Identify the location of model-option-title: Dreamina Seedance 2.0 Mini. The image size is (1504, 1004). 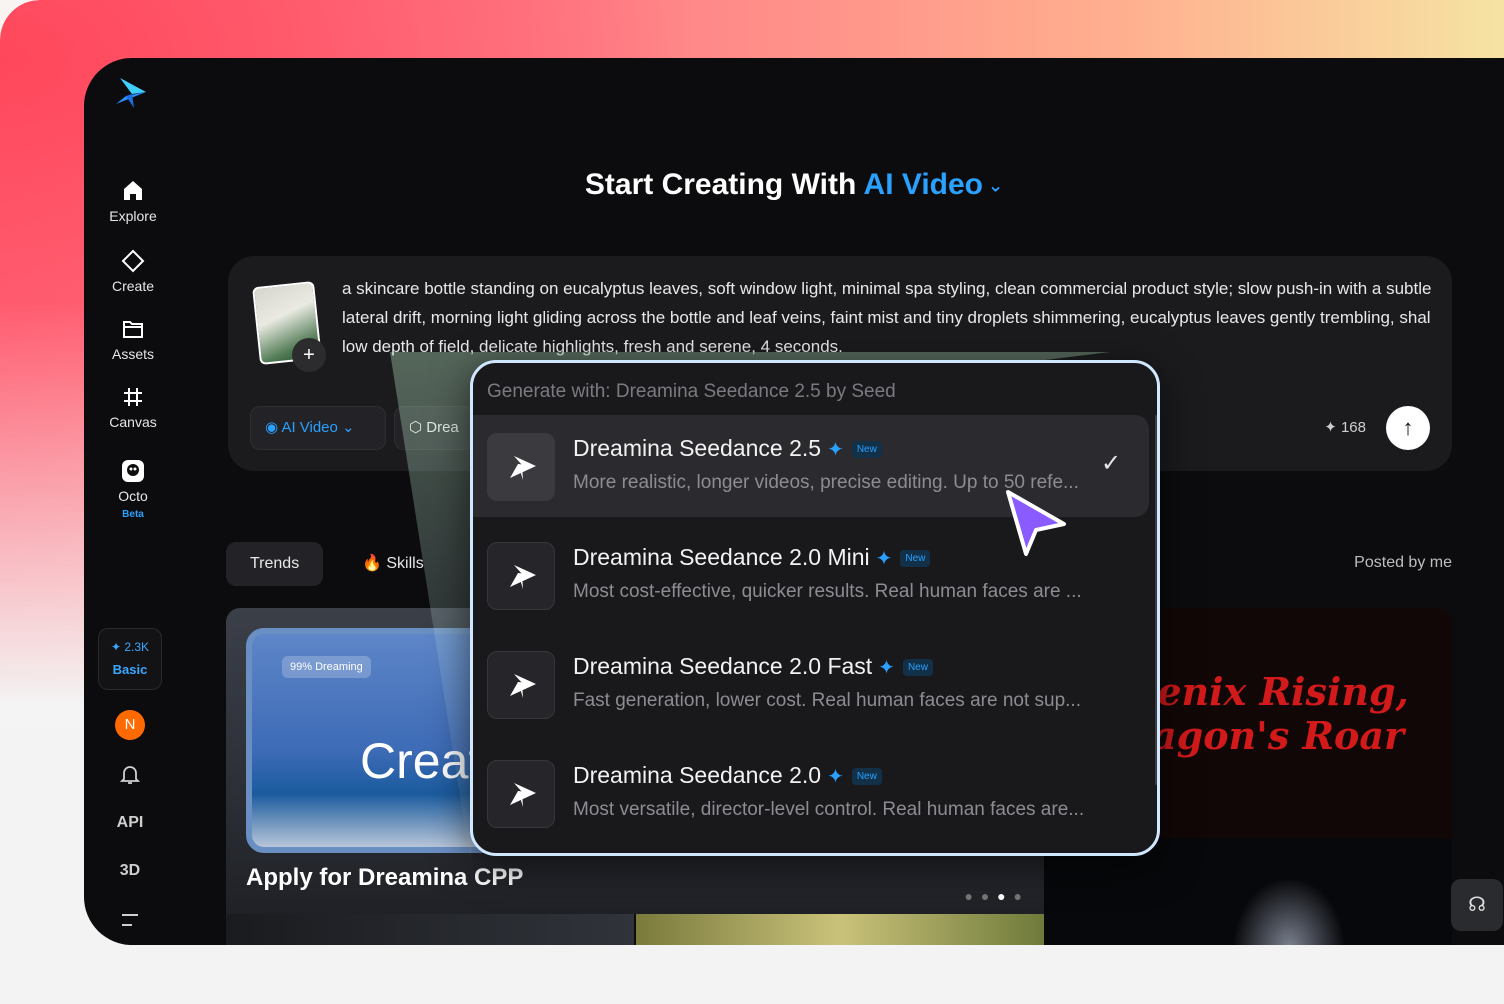
(721, 557).